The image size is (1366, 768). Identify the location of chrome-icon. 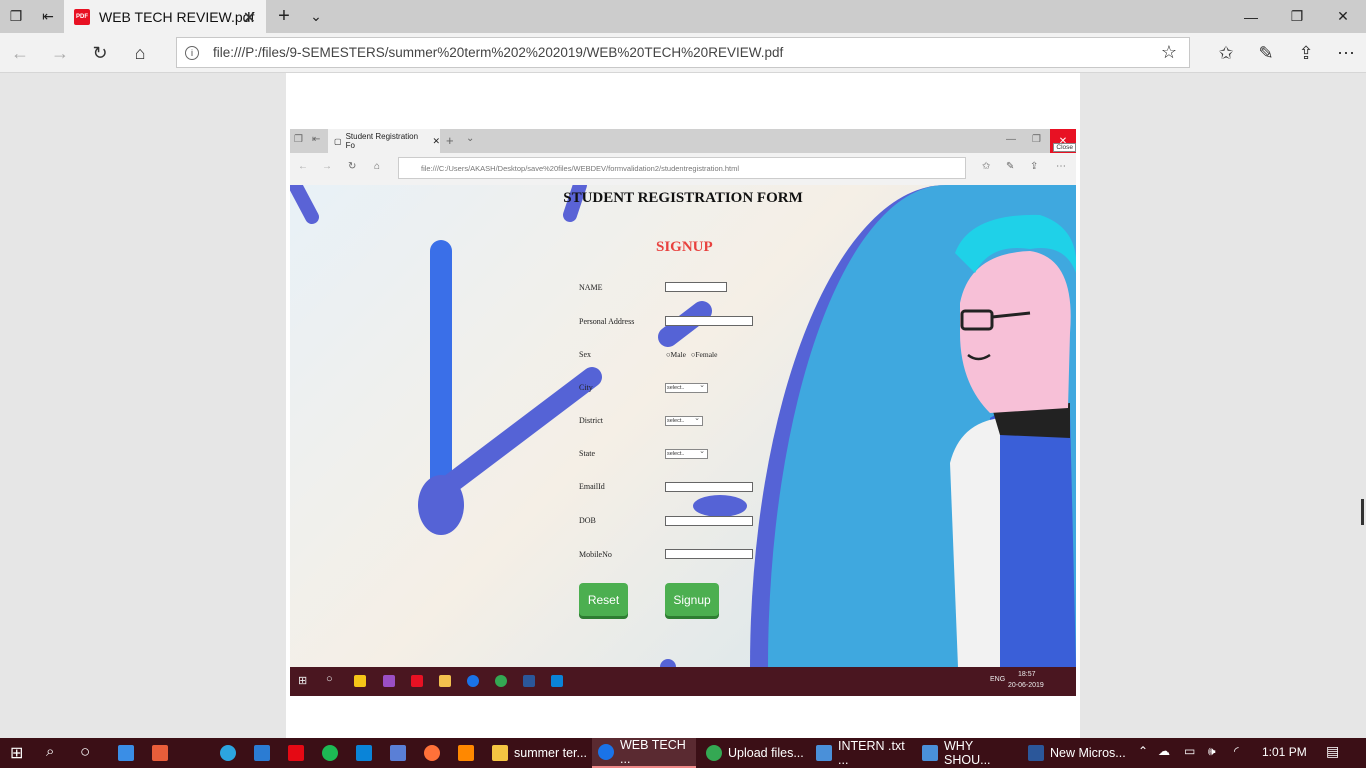
(714, 753).